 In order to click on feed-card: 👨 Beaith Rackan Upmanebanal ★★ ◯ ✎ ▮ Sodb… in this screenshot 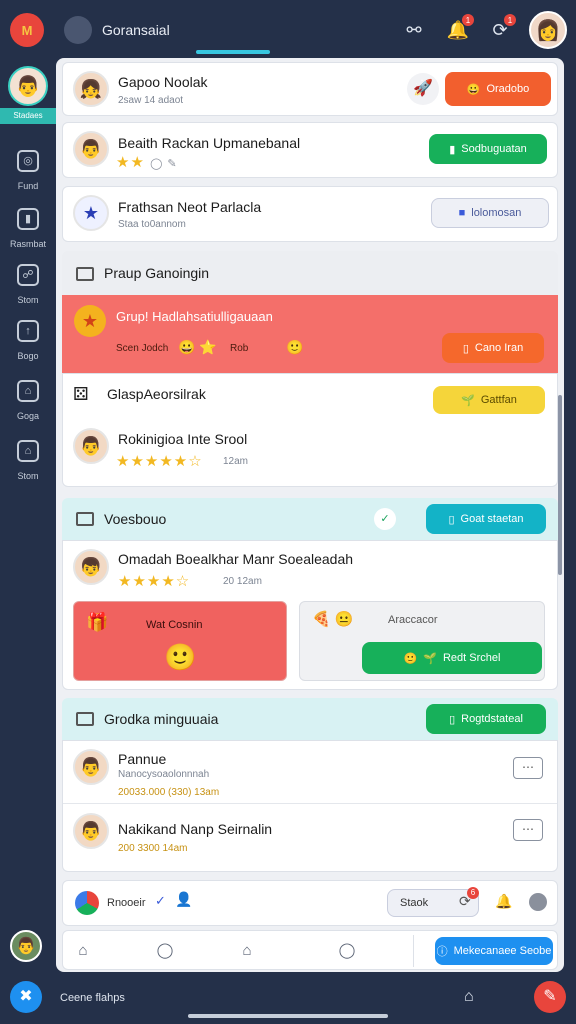, I will do `click(310, 150)`.